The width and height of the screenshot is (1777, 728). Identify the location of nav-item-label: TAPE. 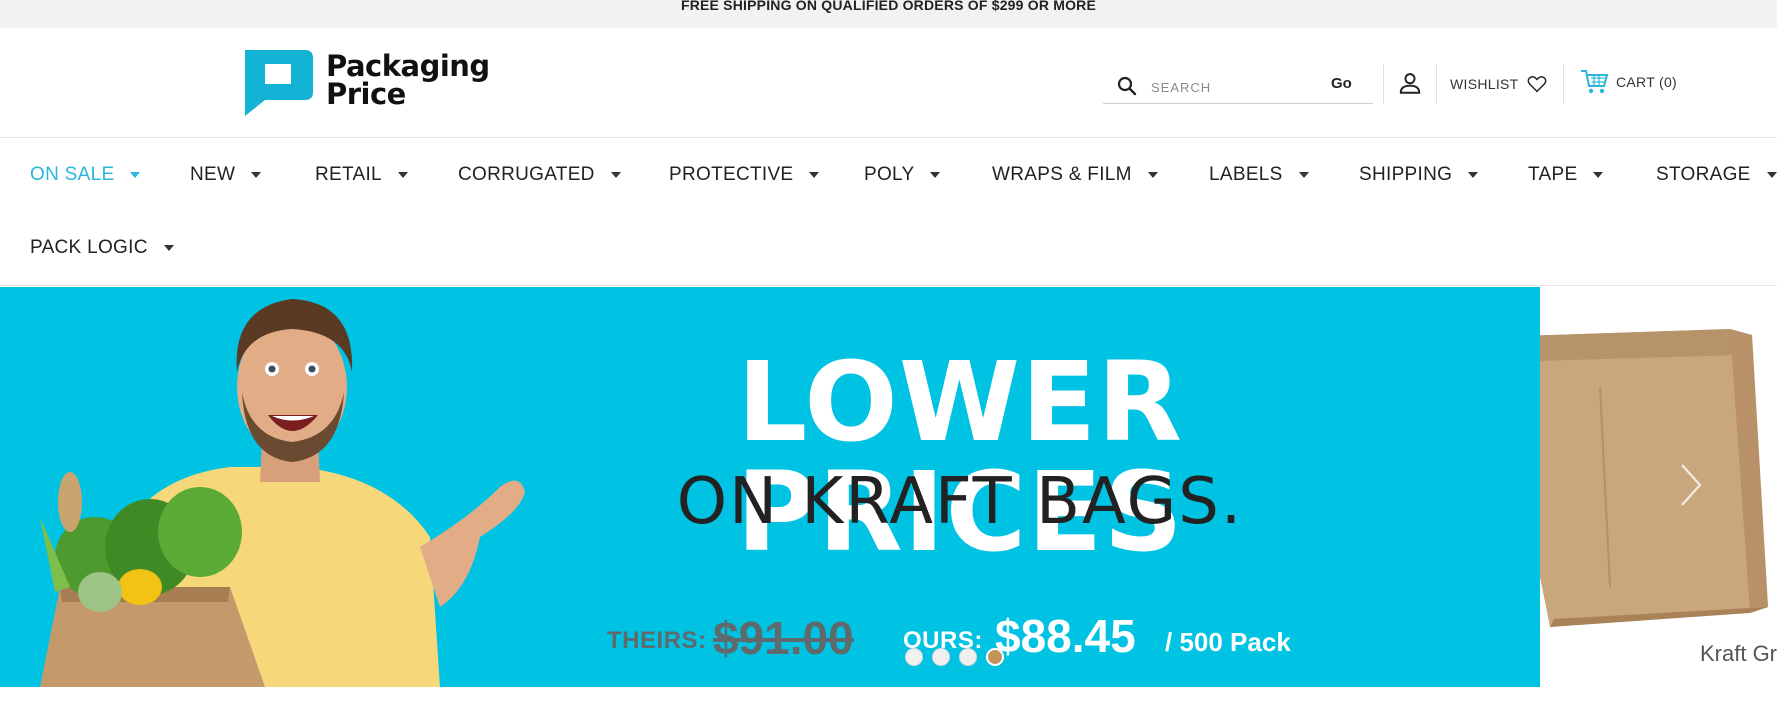
(1553, 174).